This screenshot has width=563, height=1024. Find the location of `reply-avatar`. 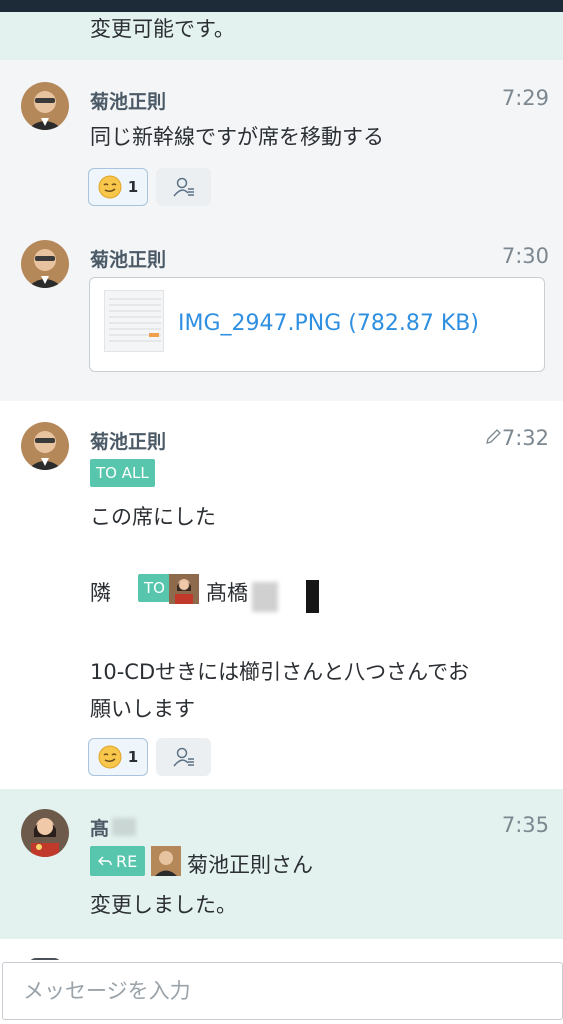

reply-avatar is located at coordinates (166, 861).